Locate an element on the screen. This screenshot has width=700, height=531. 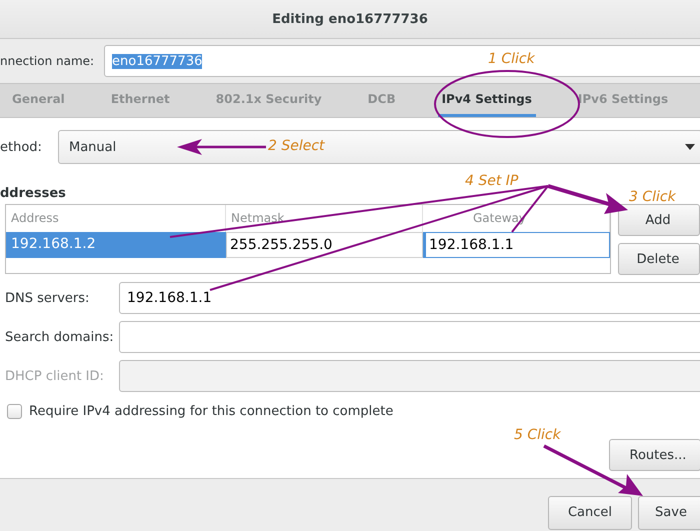
addresses-heading: ddresses is located at coordinates (33, 193).